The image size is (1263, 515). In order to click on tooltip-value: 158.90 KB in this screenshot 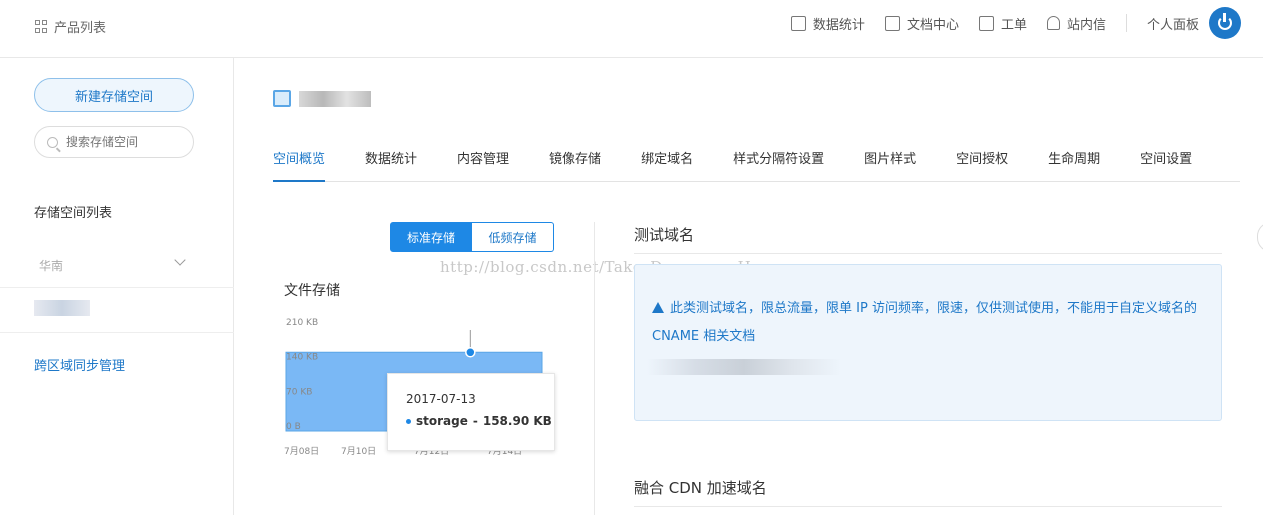, I will do `click(517, 421)`.